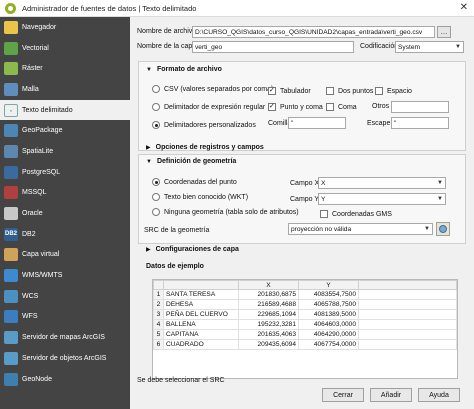 The height and width of the screenshot is (409, 474). What do you see at coordinates (65, 172) in the screenshot?
I see `sidebar-item-postgresql: PostgreSQL` at bounding box center [65, 172].